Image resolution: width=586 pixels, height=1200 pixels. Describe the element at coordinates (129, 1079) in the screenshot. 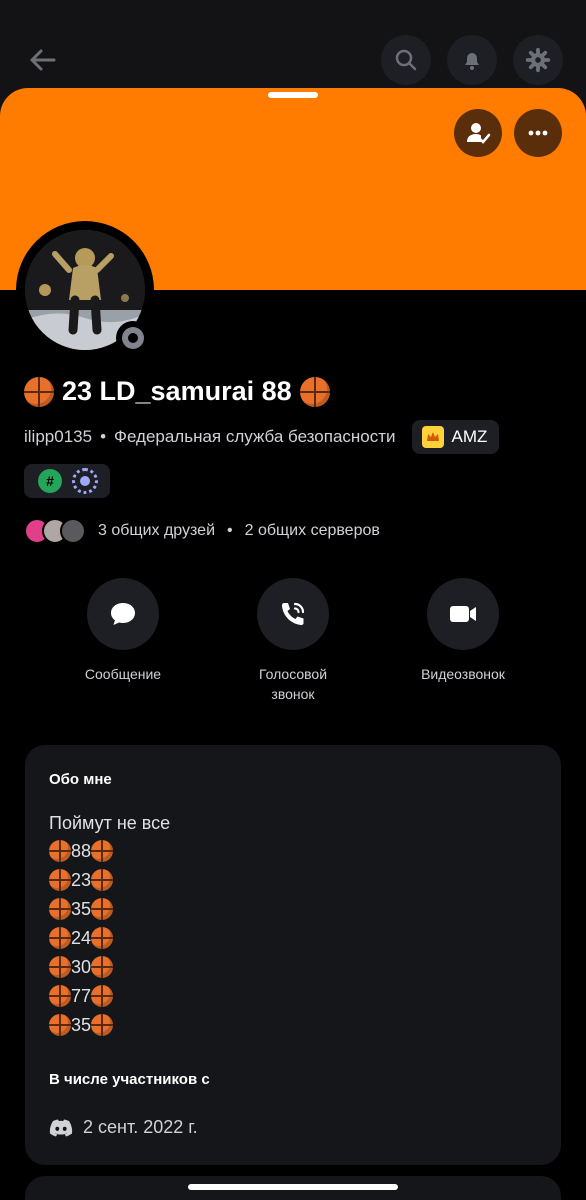

I see `member-since-title: В числе участников с` at that location.